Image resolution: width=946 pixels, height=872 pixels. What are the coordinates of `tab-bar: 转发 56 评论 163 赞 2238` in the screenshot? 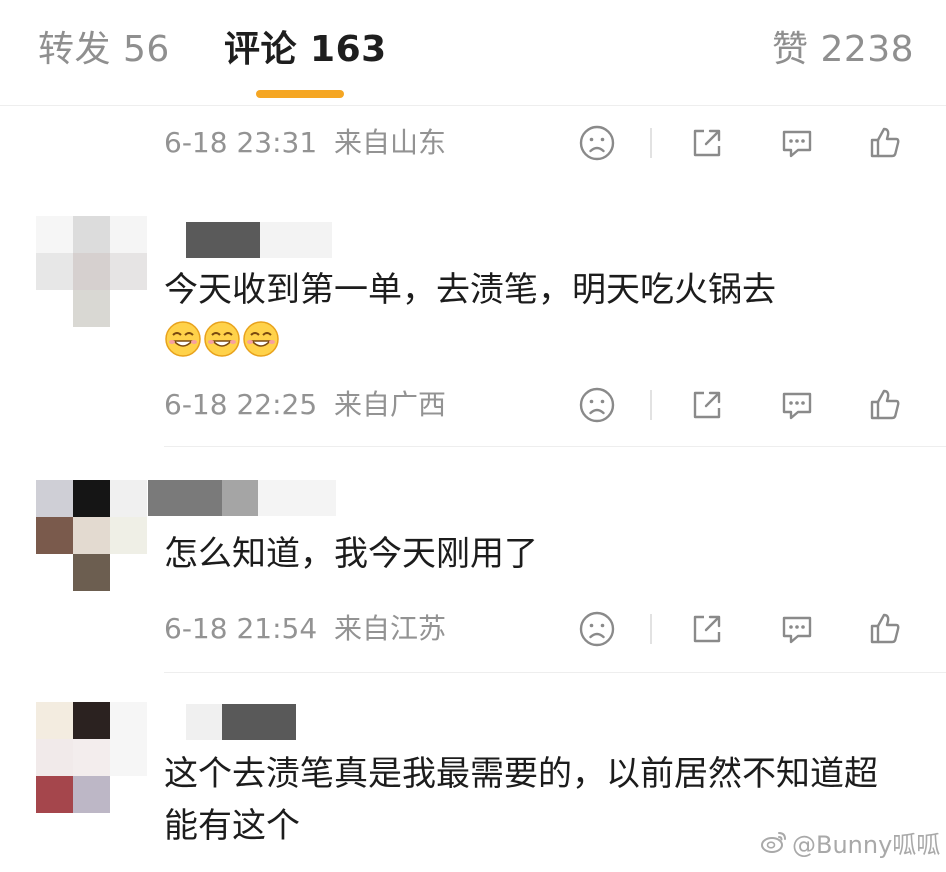 It's located at (473, 53).